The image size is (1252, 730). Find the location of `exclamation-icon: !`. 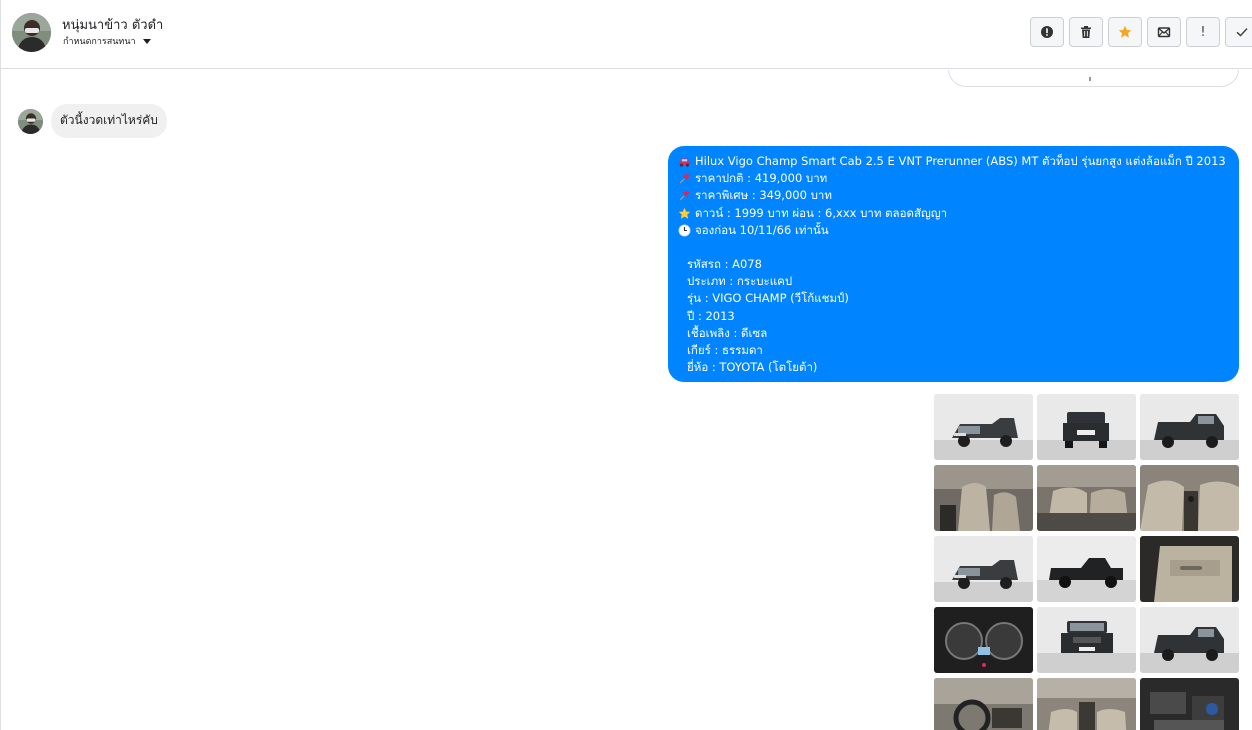

exclamation-icon: ! is located at coordinates (1203, 32).